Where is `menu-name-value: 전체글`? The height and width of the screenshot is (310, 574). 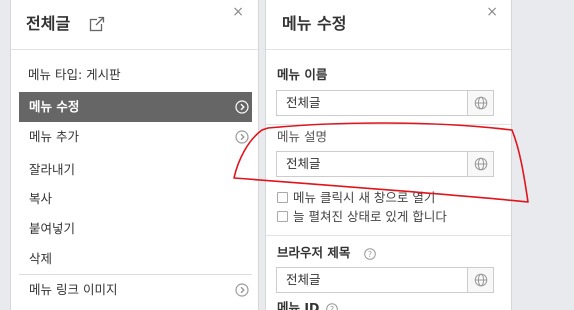
menu-name-value: 전체글 is located at coordinates (303, 102).